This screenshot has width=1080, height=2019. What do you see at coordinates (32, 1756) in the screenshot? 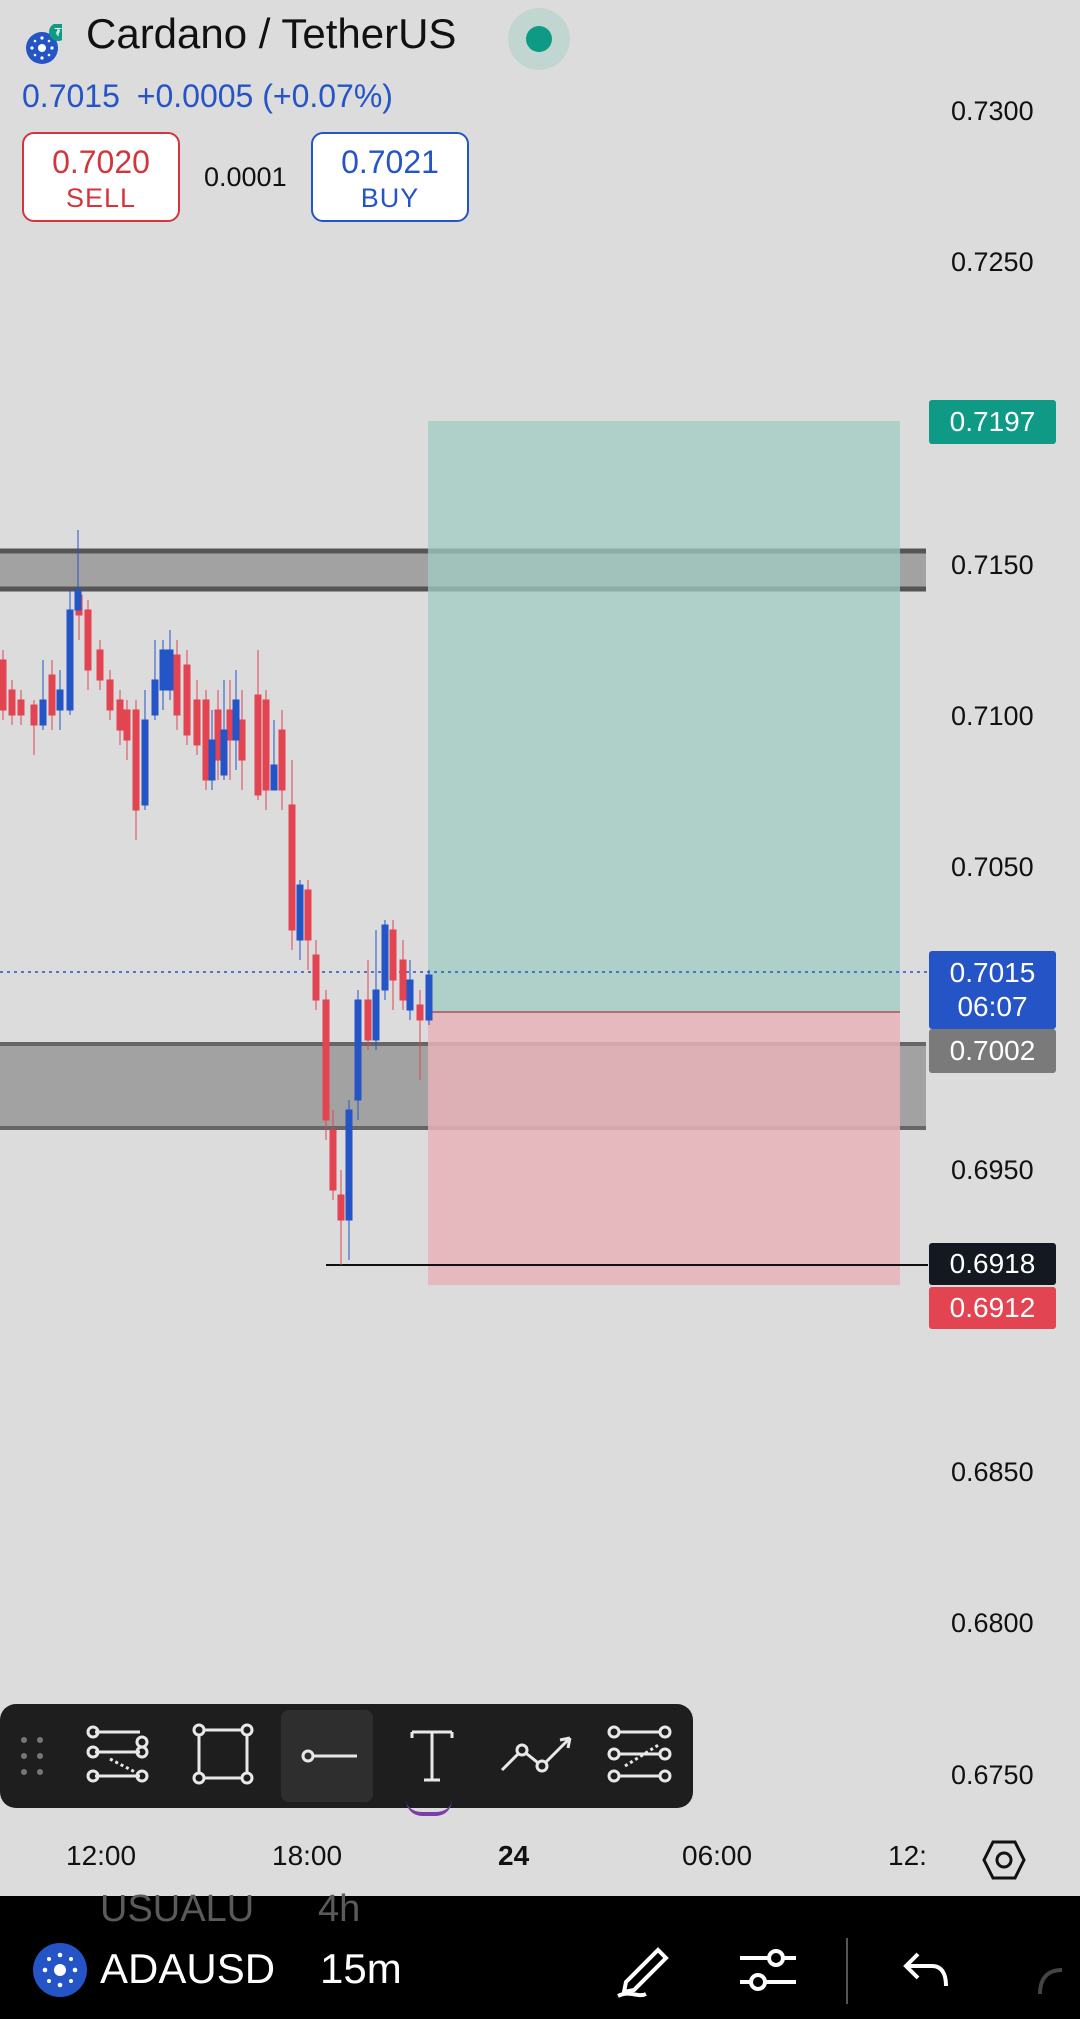
I see `drag-handle-icon` at bounding box center [32, 1756].